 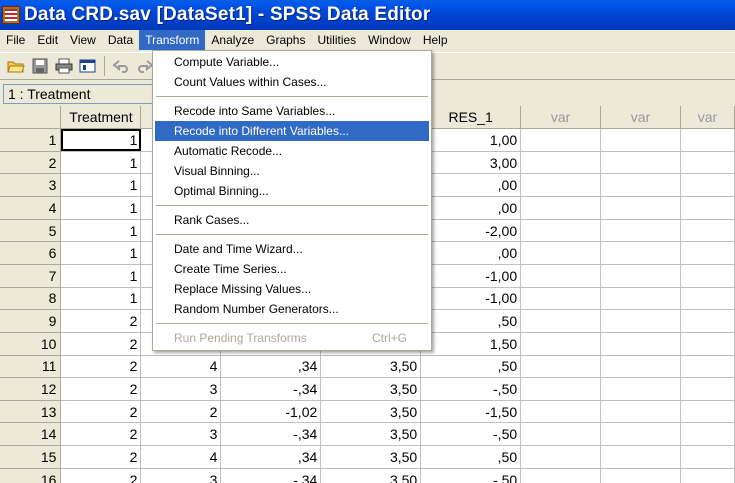 What do you see at coordinates (336, 40) in the screenshot?
I see `menu-utilities: Utilities` at bounding box center [336, 40].